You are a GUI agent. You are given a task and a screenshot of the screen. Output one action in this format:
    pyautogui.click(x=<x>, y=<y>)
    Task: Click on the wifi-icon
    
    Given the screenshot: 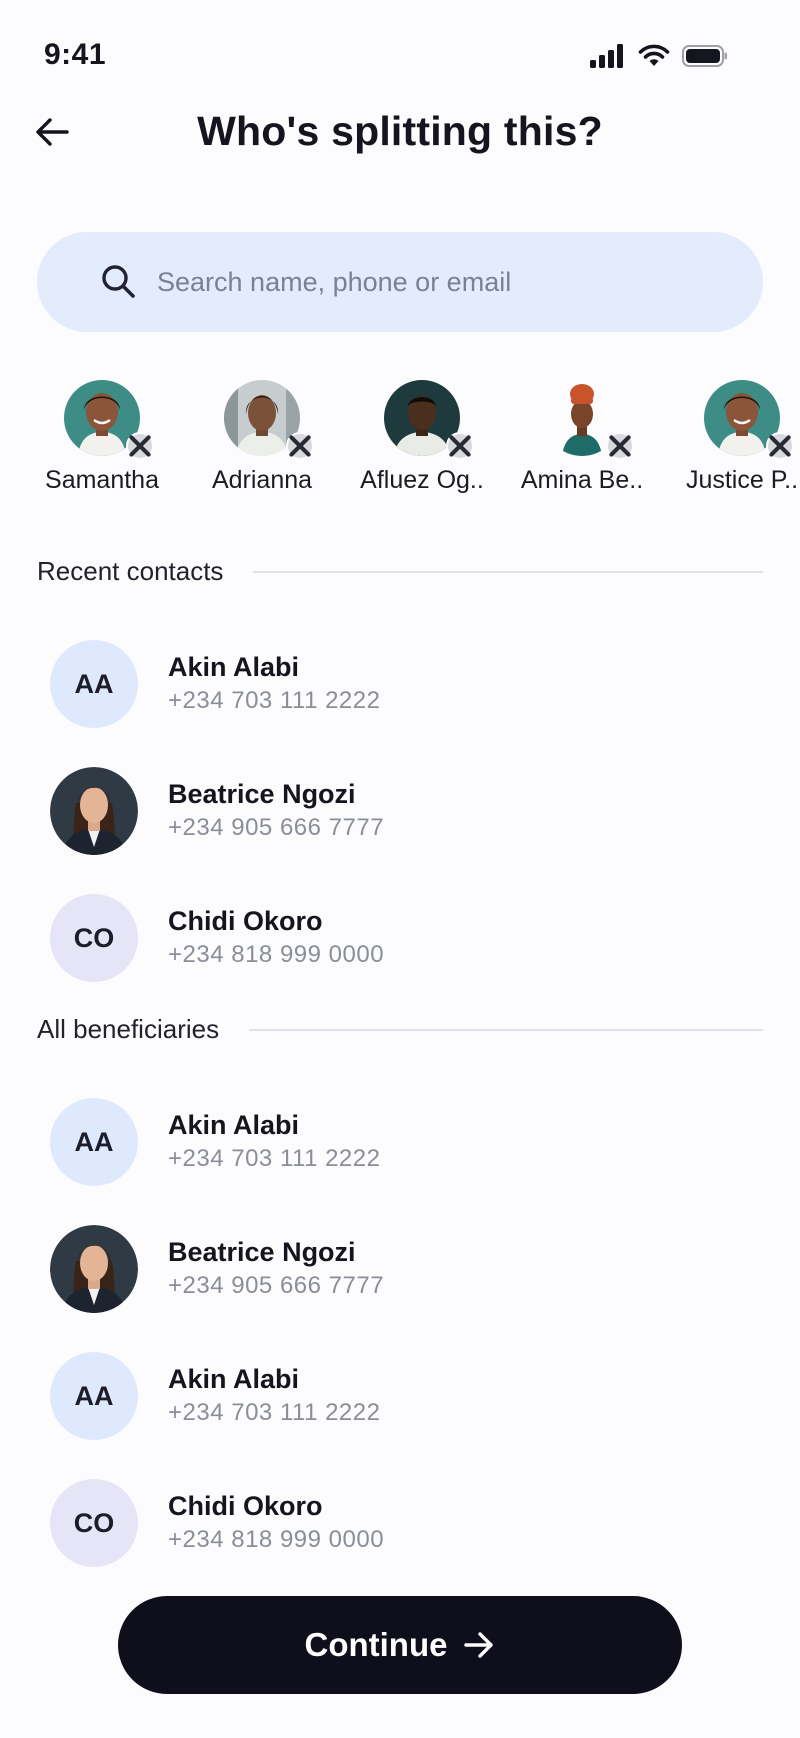 What is the action you would take?
    pyautogui.click(x=654, y=58)
    